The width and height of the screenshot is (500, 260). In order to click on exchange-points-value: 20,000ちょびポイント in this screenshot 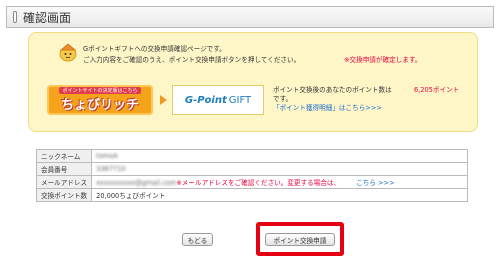, I will do `click(279, 195)`.